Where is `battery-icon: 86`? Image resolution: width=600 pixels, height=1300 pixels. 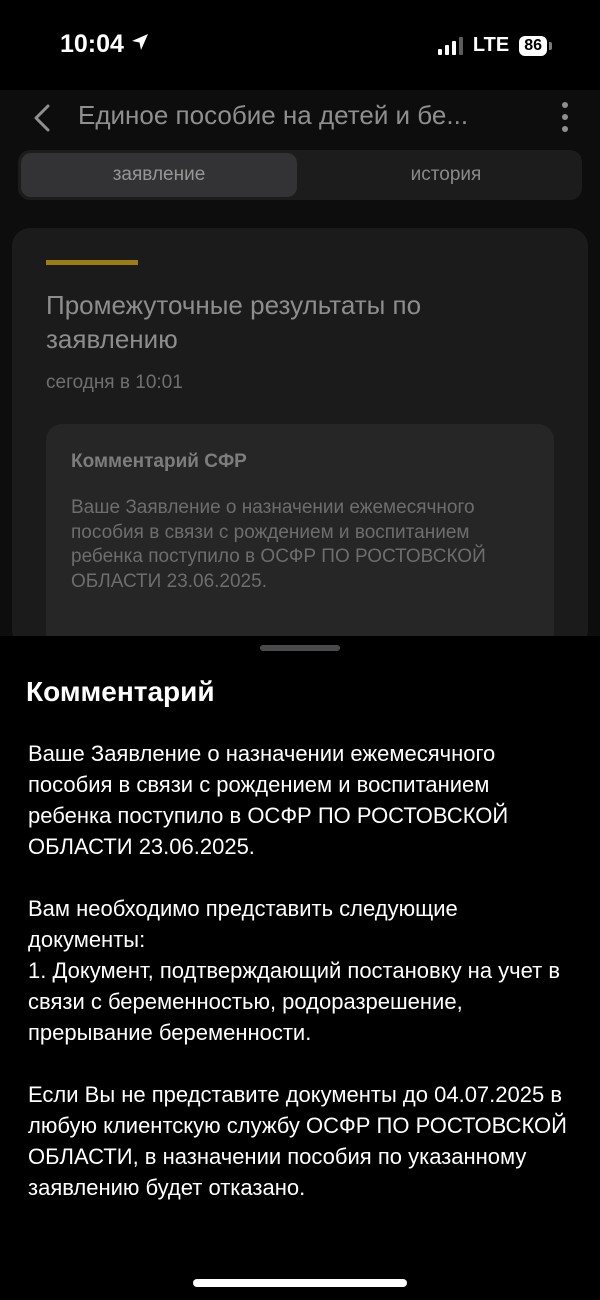 battery-icon: 86 is located at coordinates (535, 45).